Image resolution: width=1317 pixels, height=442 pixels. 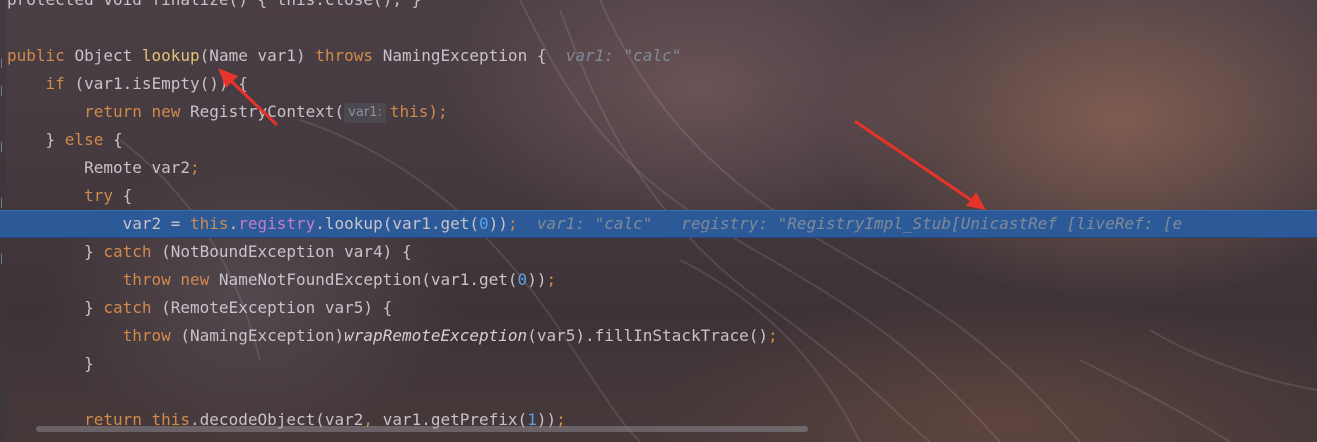 What do you see at coordinates (662, 364) in the screenshot?
I see `code-line: }` at bounding box center [662, 364].